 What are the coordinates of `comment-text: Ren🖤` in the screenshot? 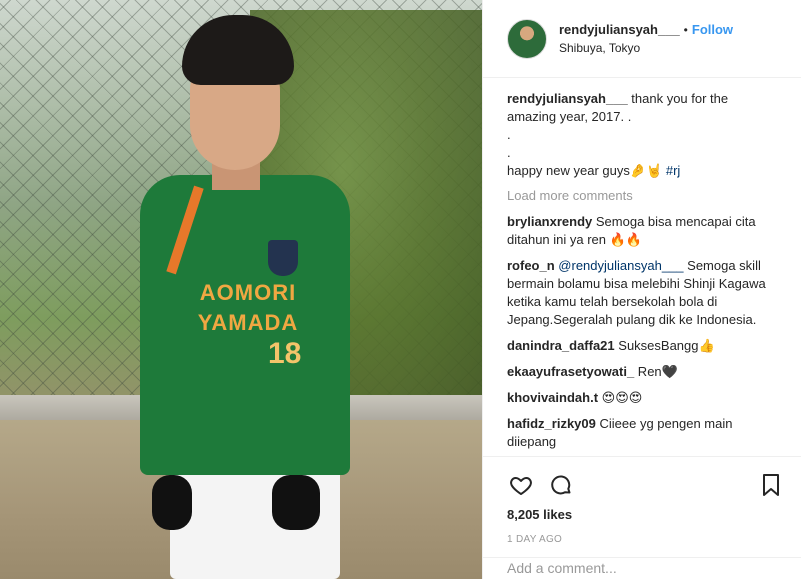 It's located at (656, 371).